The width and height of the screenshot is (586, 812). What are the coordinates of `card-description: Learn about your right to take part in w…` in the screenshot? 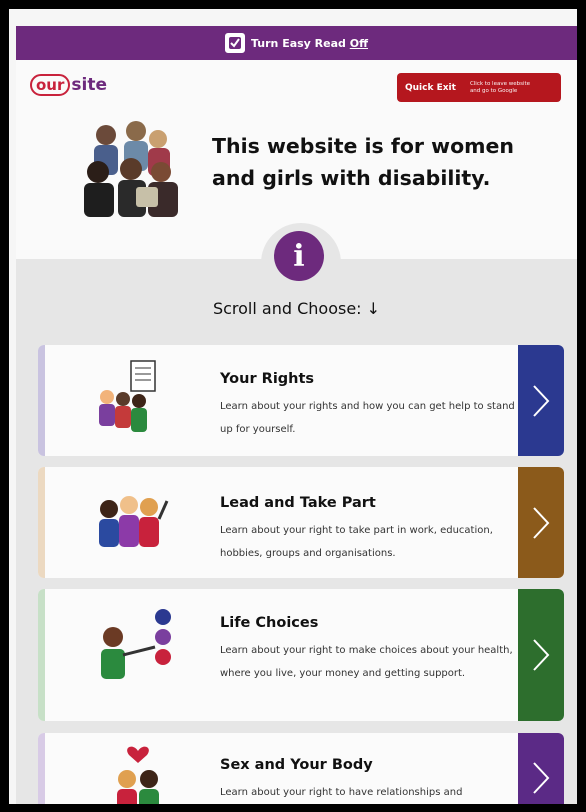 It's located at (356, 542).